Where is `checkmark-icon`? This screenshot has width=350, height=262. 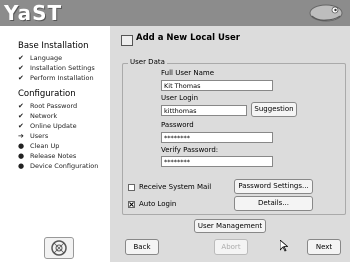 checkmark-icon is located at coordinates (131, 204).